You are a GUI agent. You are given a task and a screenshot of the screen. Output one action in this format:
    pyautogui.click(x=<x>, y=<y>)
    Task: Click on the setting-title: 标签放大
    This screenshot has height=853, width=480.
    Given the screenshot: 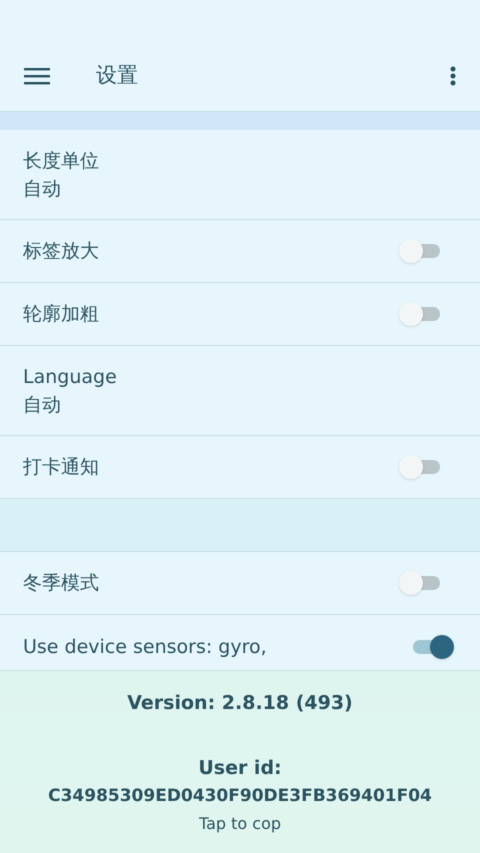 What is the action you would take?
    pyautogui.click(x=61, y=251)
    